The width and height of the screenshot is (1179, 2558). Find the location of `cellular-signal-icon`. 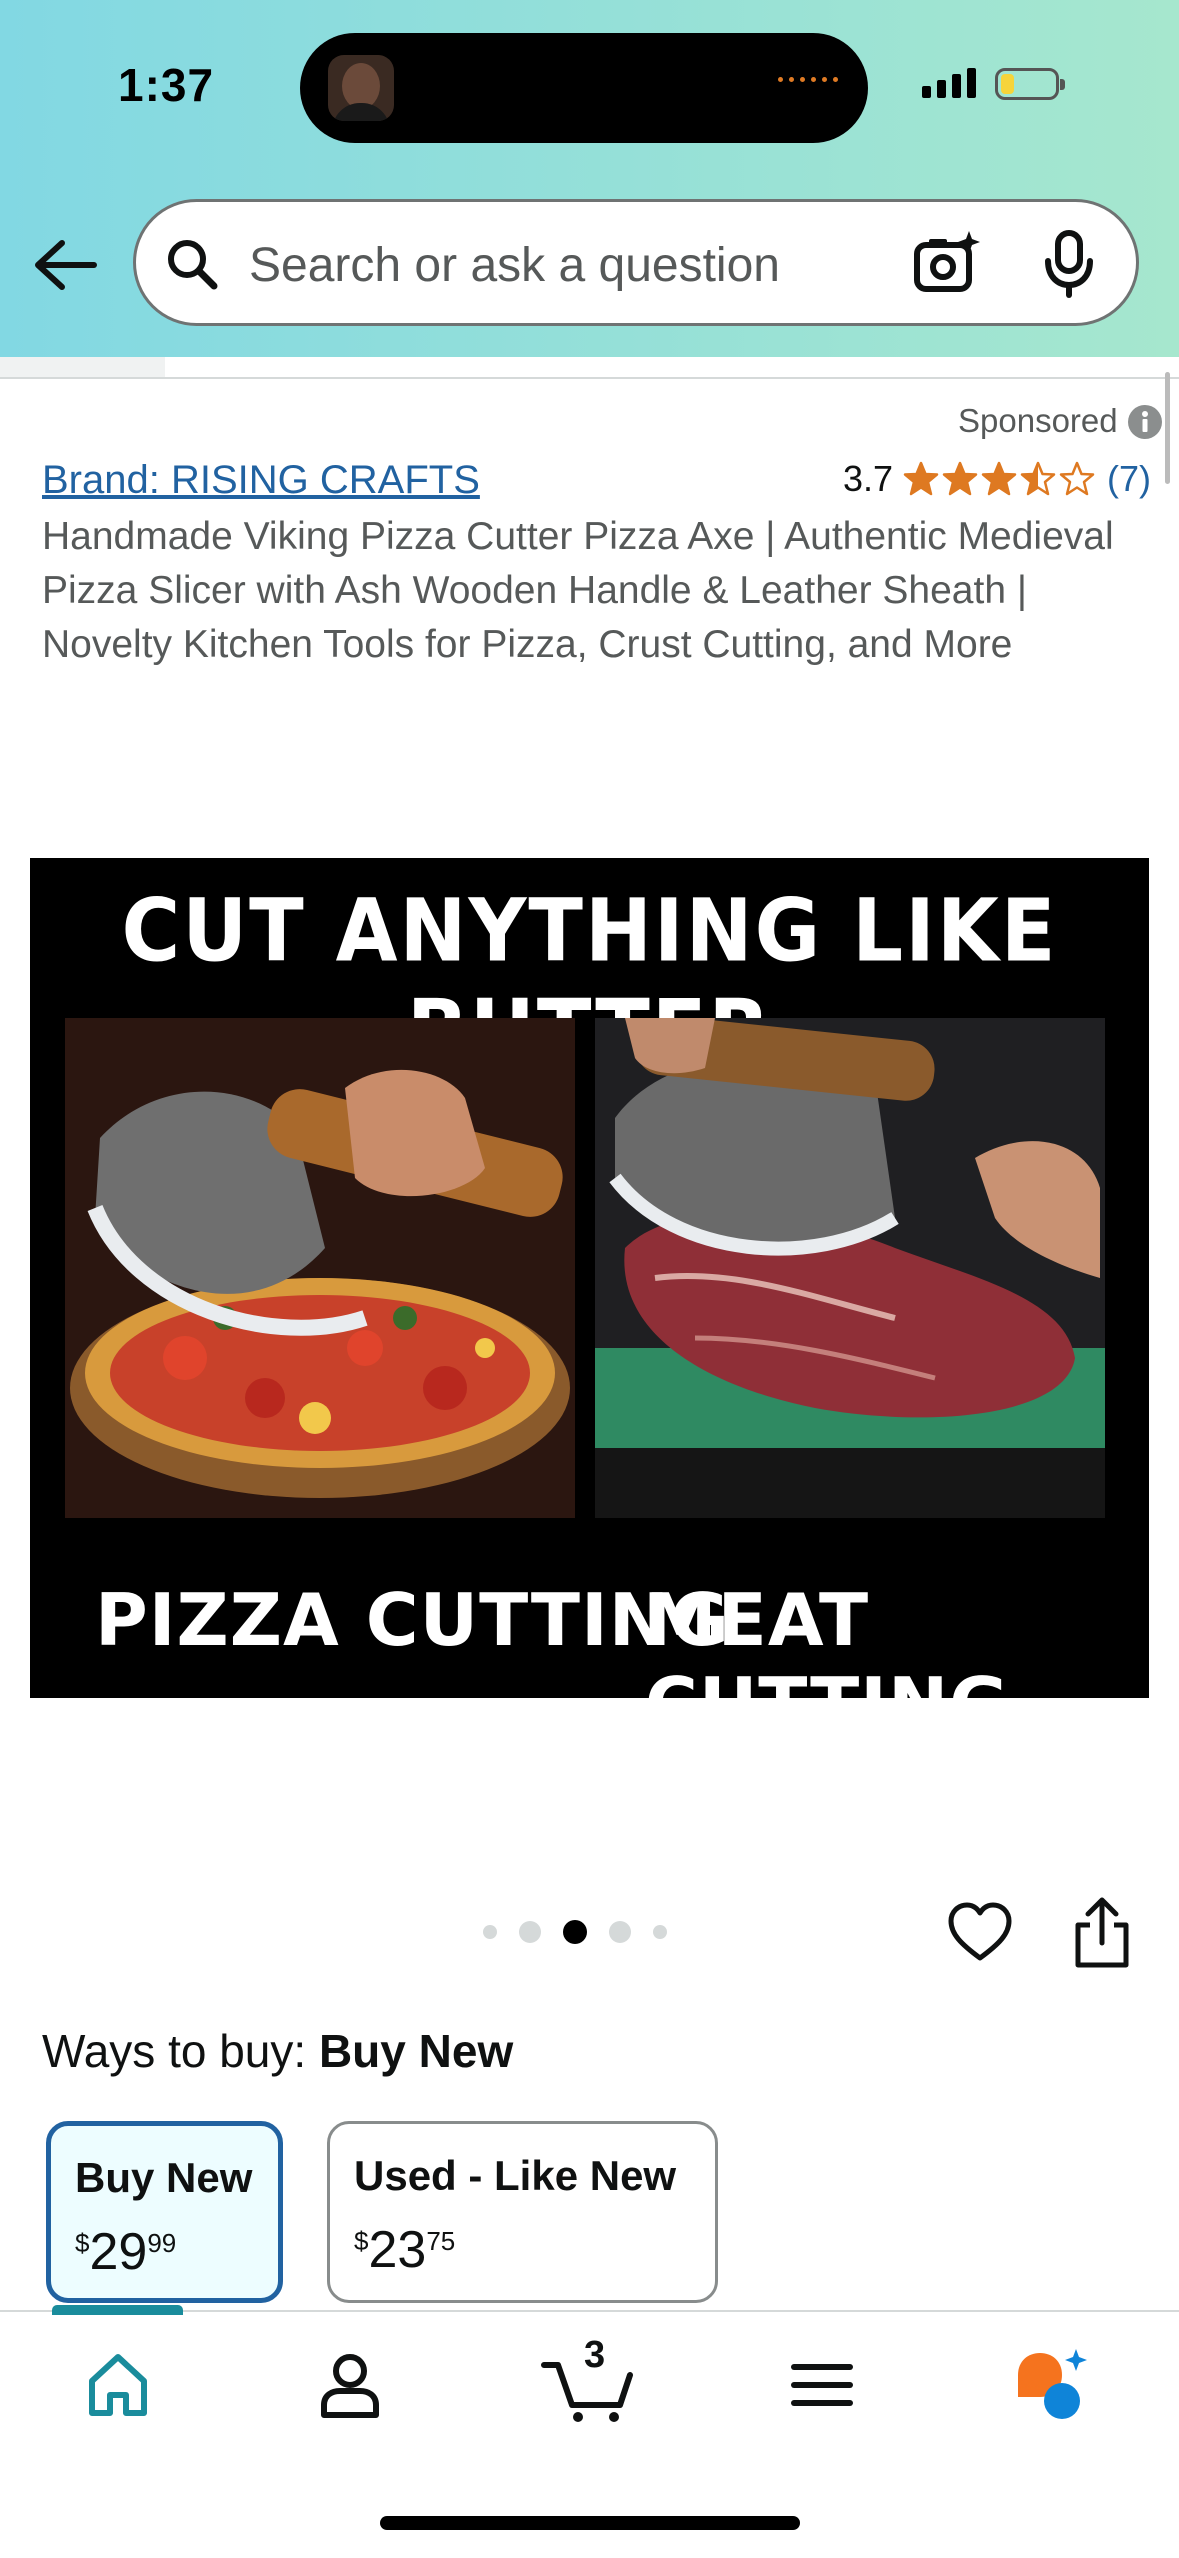

cellular-signal-icon is located at coordinates (949, 83).